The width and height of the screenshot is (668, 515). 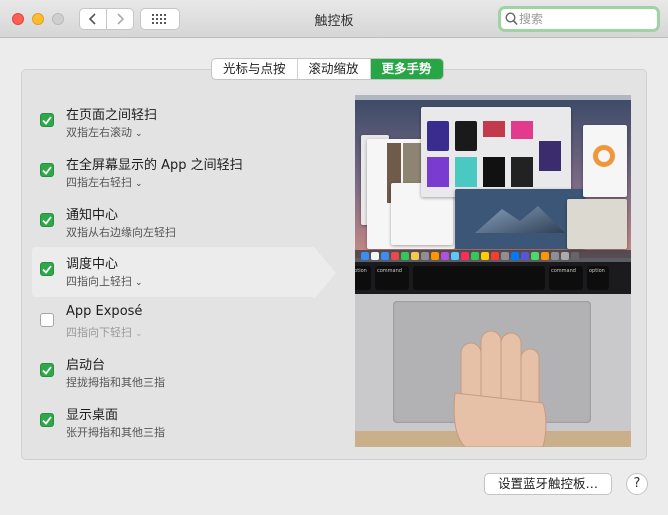 What do you see at coordinates (500, 388) in the screenshot?
I see `hand-icon` at bounding box center [500, 388].